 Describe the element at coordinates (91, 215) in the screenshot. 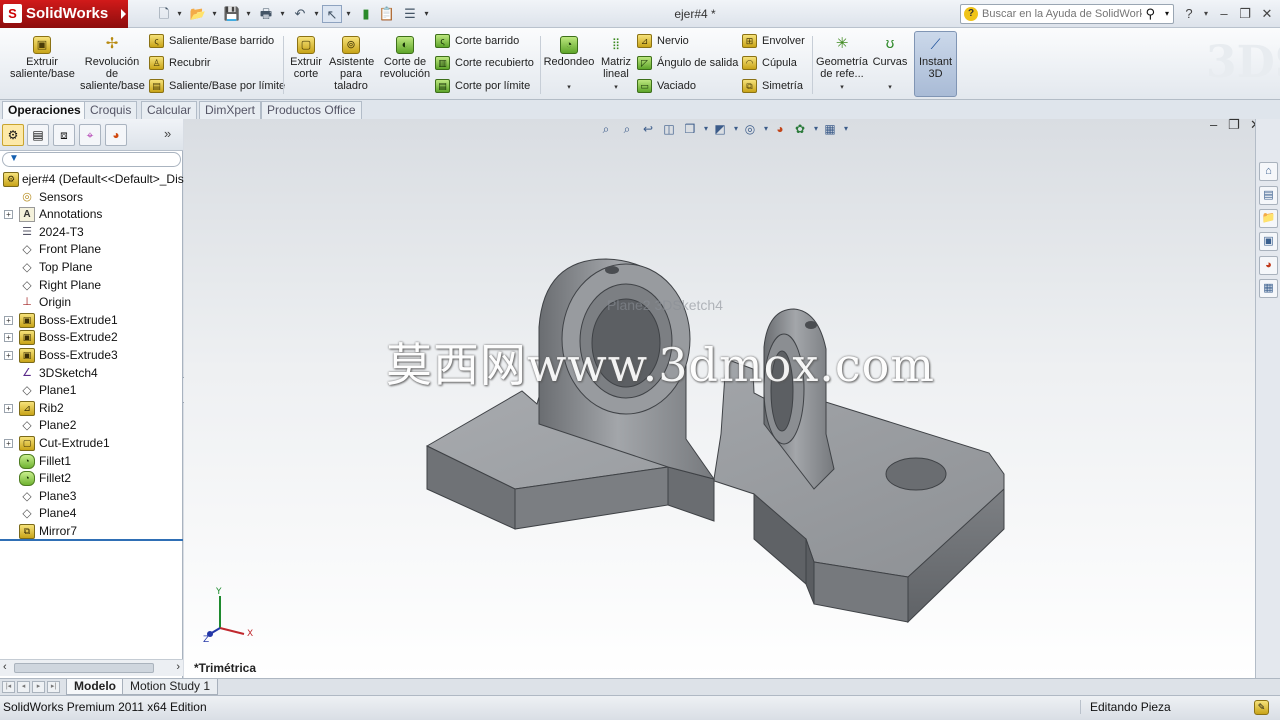

I see `tree-item-annotations: + A Annotations` at that location.